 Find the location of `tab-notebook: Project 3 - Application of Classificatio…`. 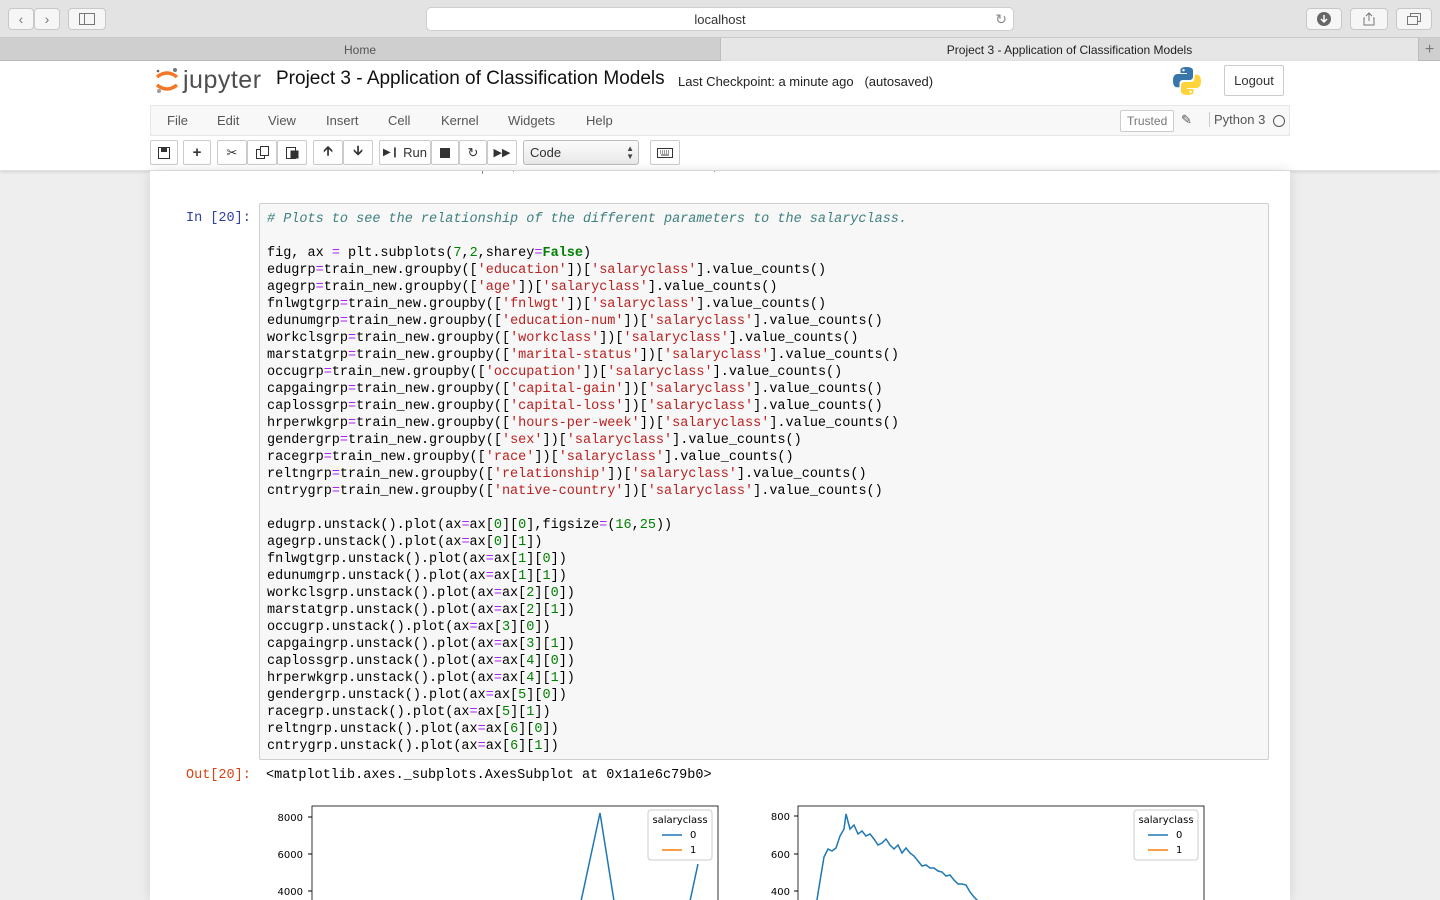

tab-notebook: Project 3 - Application of Classificatio… is located at coordinates (1069, 49).